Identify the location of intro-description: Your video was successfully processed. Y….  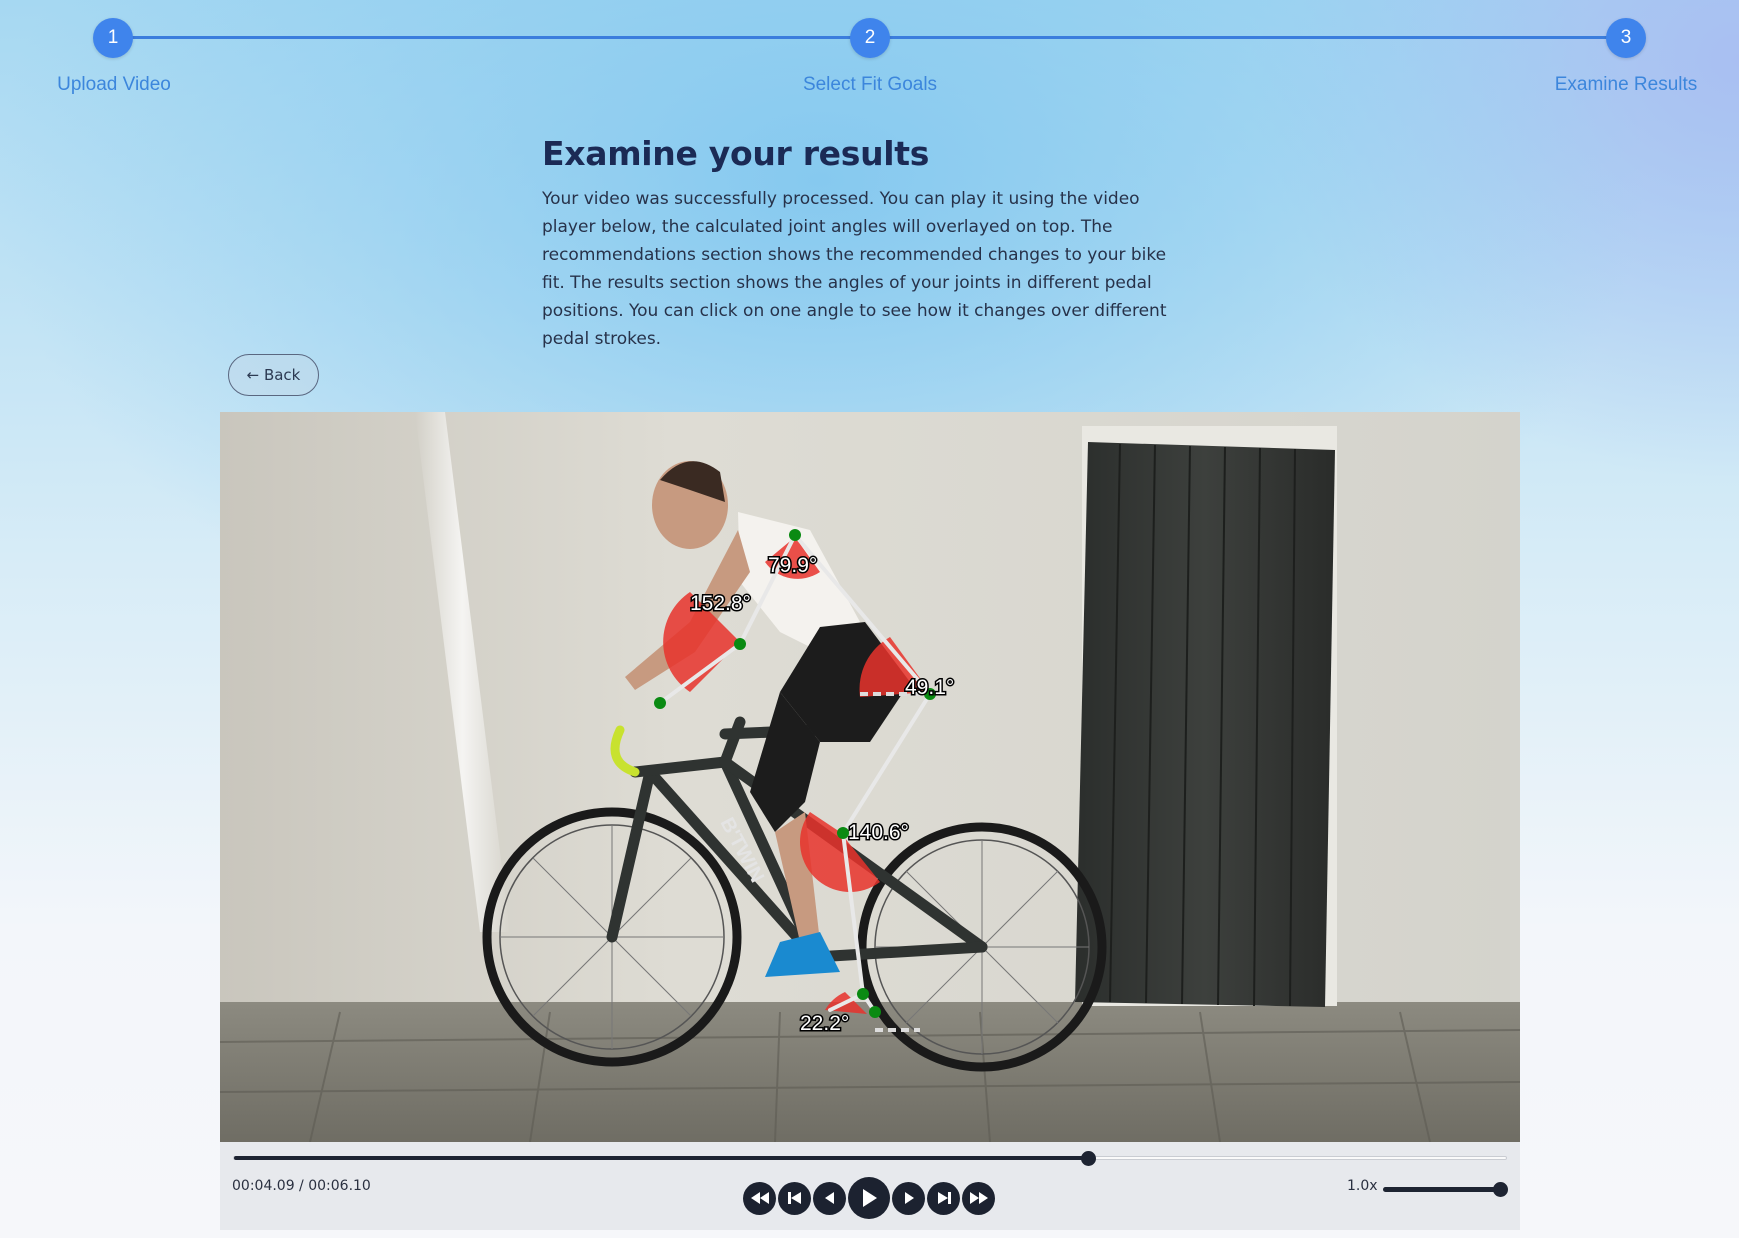
(854, 269).